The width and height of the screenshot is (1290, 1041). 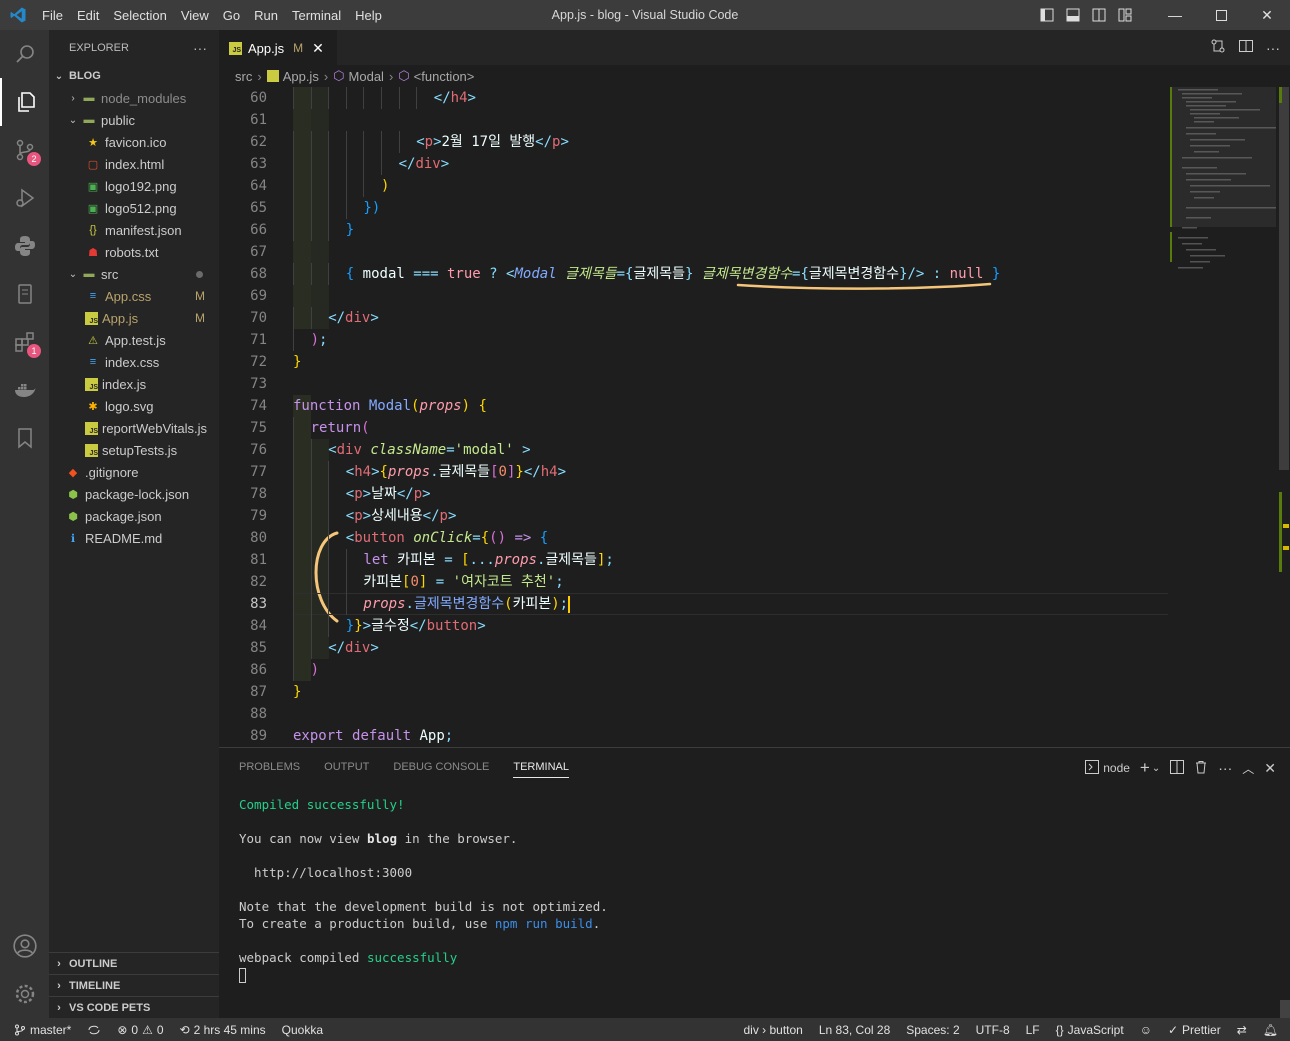 What do you see at coordinates (694, 164) in the screenshot?
I see `code-line: 63 </div>` at bounding box center [694, 164].